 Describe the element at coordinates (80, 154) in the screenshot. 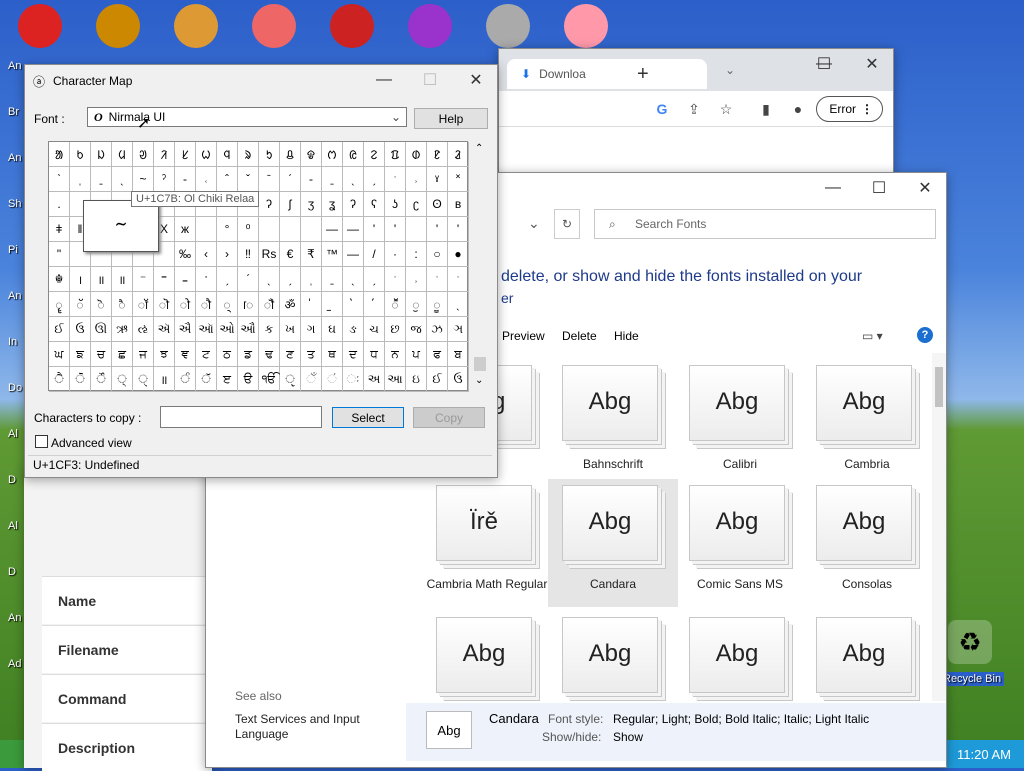

I see `char-cell: ᱠ` at that location.